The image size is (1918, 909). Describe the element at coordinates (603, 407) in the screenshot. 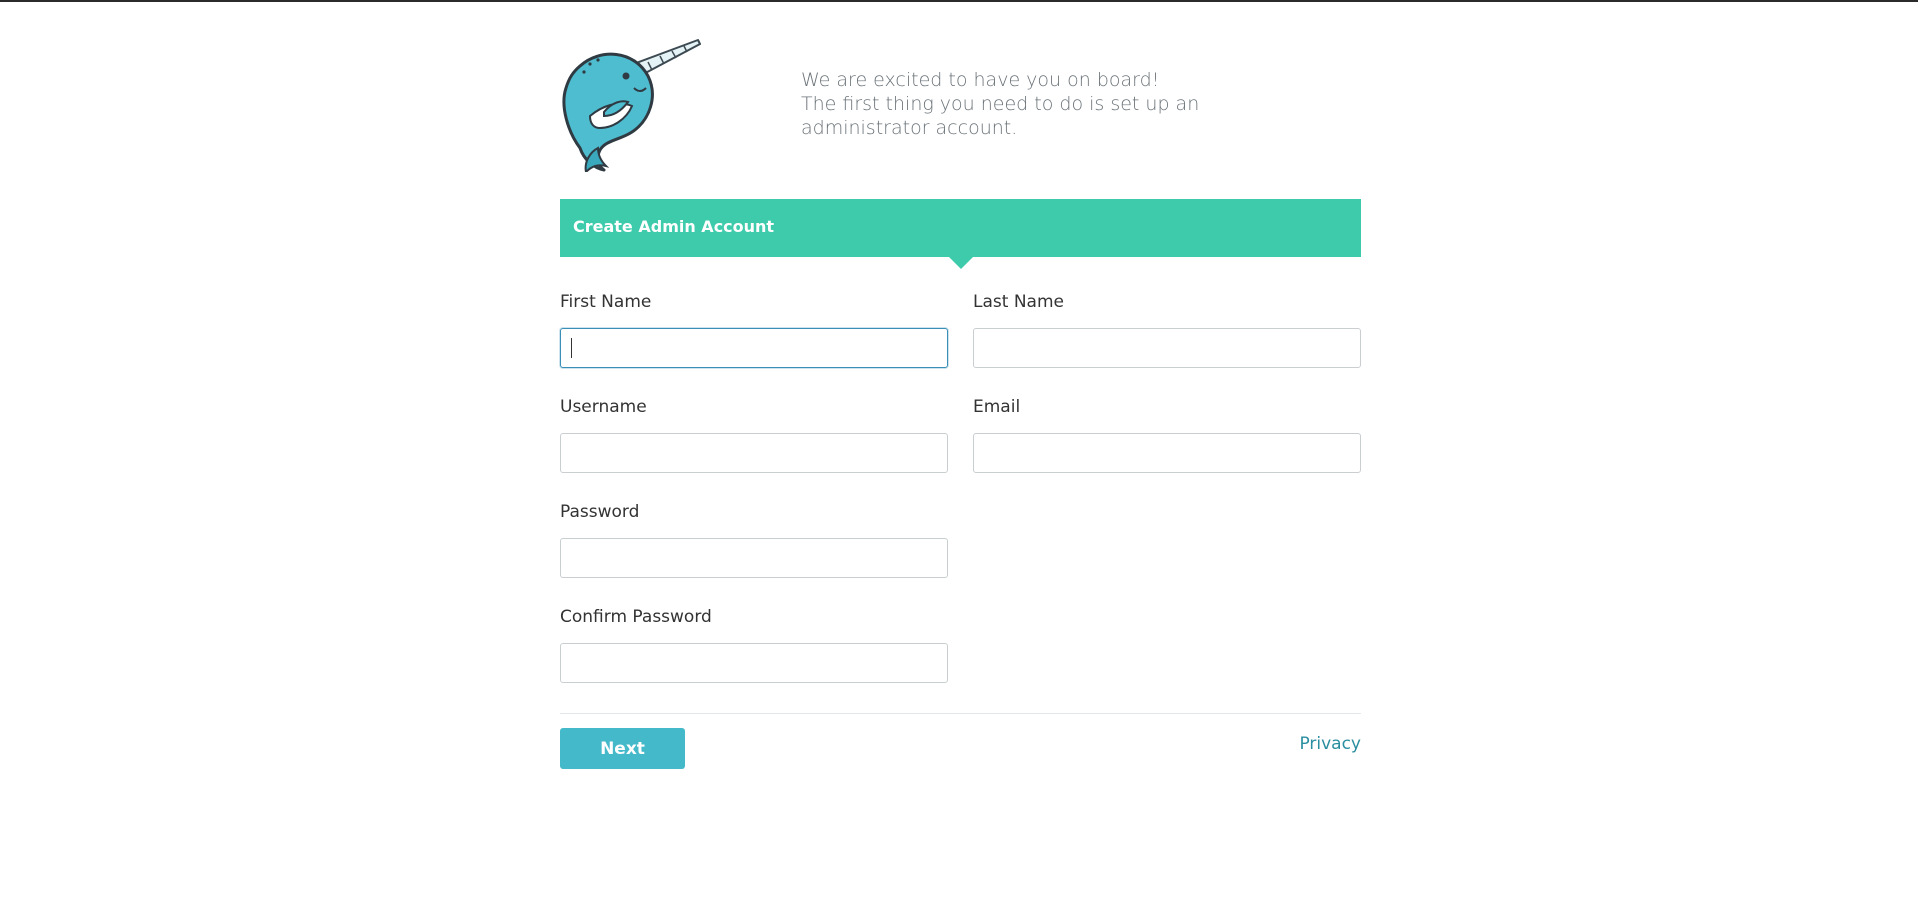

I see `username-label: Username` at that location.